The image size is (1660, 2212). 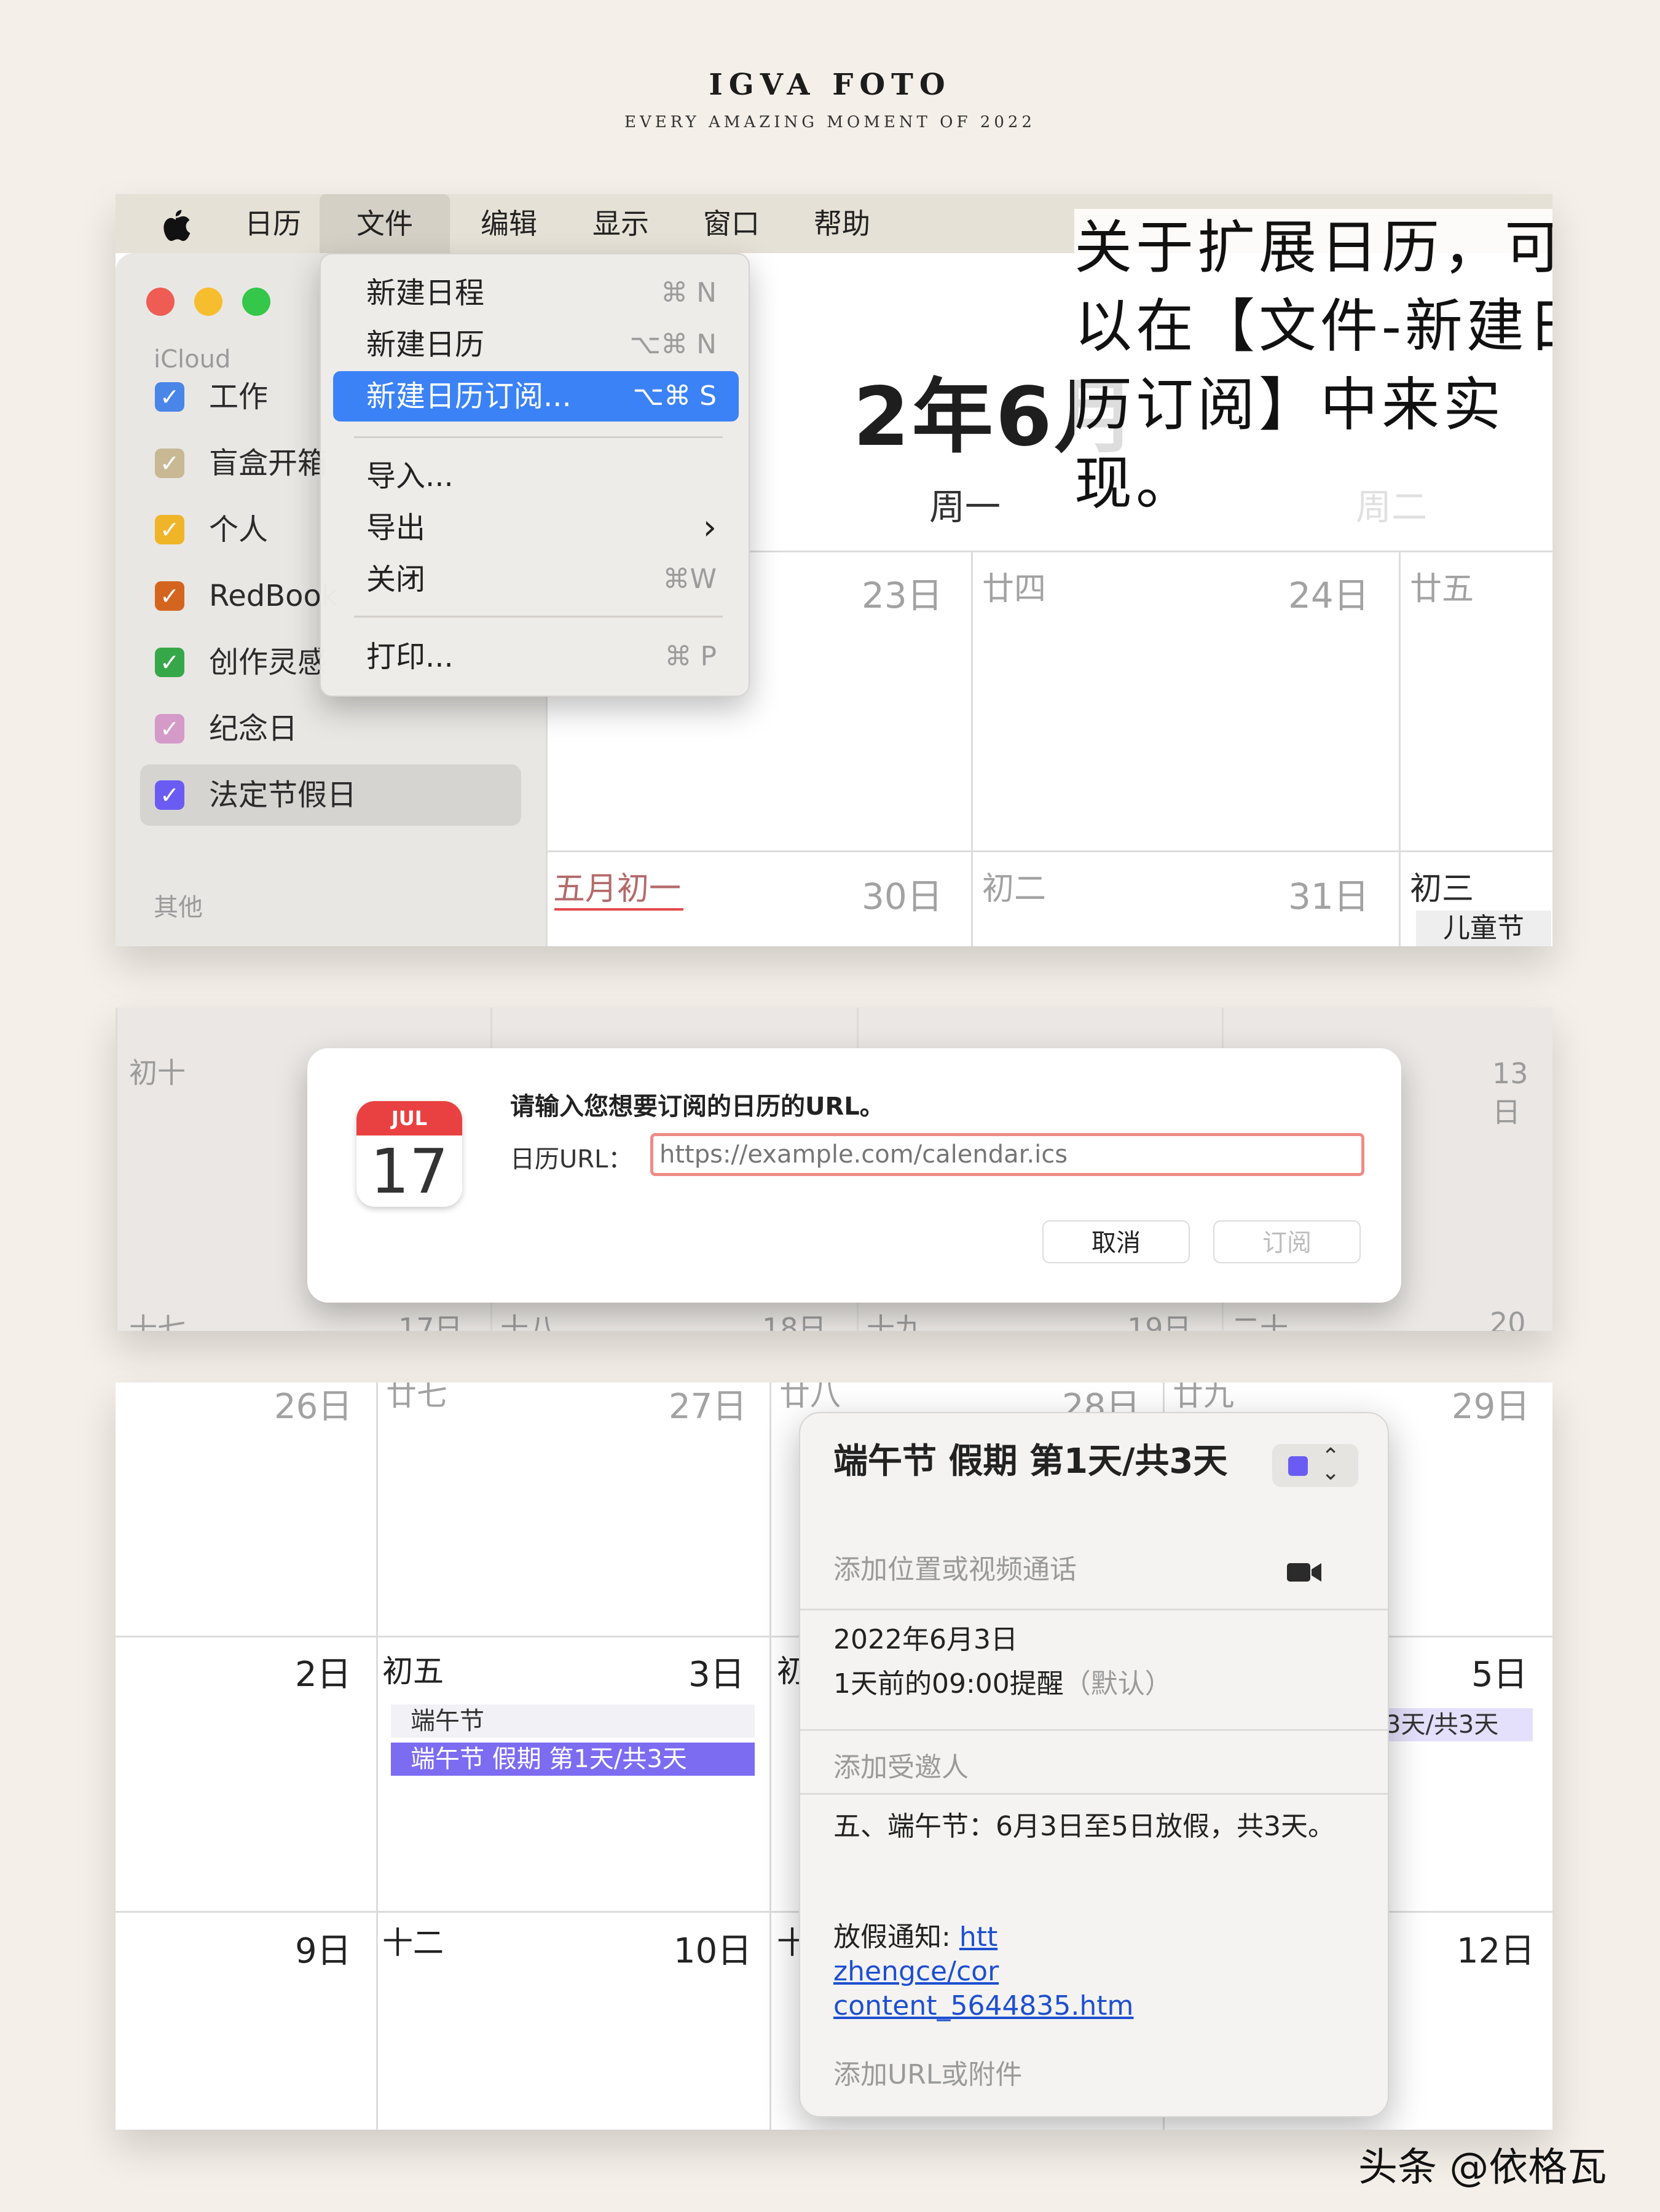 What do you see at coordinates (708, 1405) in the screenshot?
I see `day-number: 27日` at bounding box center [708, 1405].